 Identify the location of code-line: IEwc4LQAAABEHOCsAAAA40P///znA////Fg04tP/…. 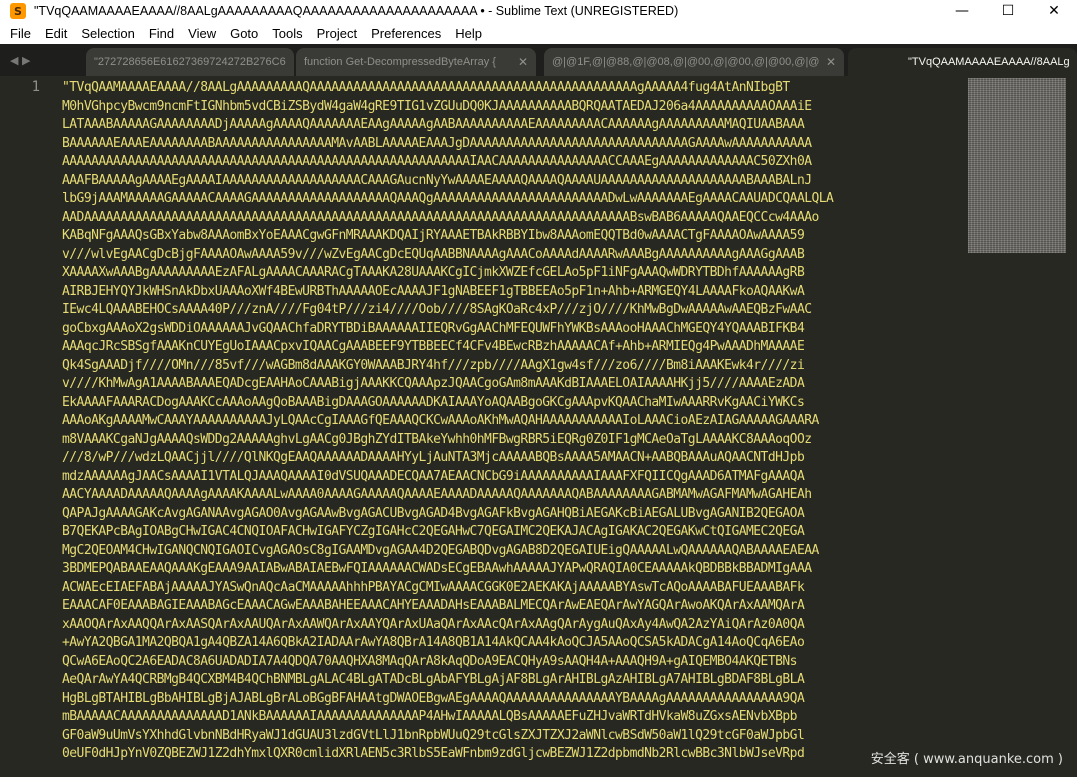
(437, 309).